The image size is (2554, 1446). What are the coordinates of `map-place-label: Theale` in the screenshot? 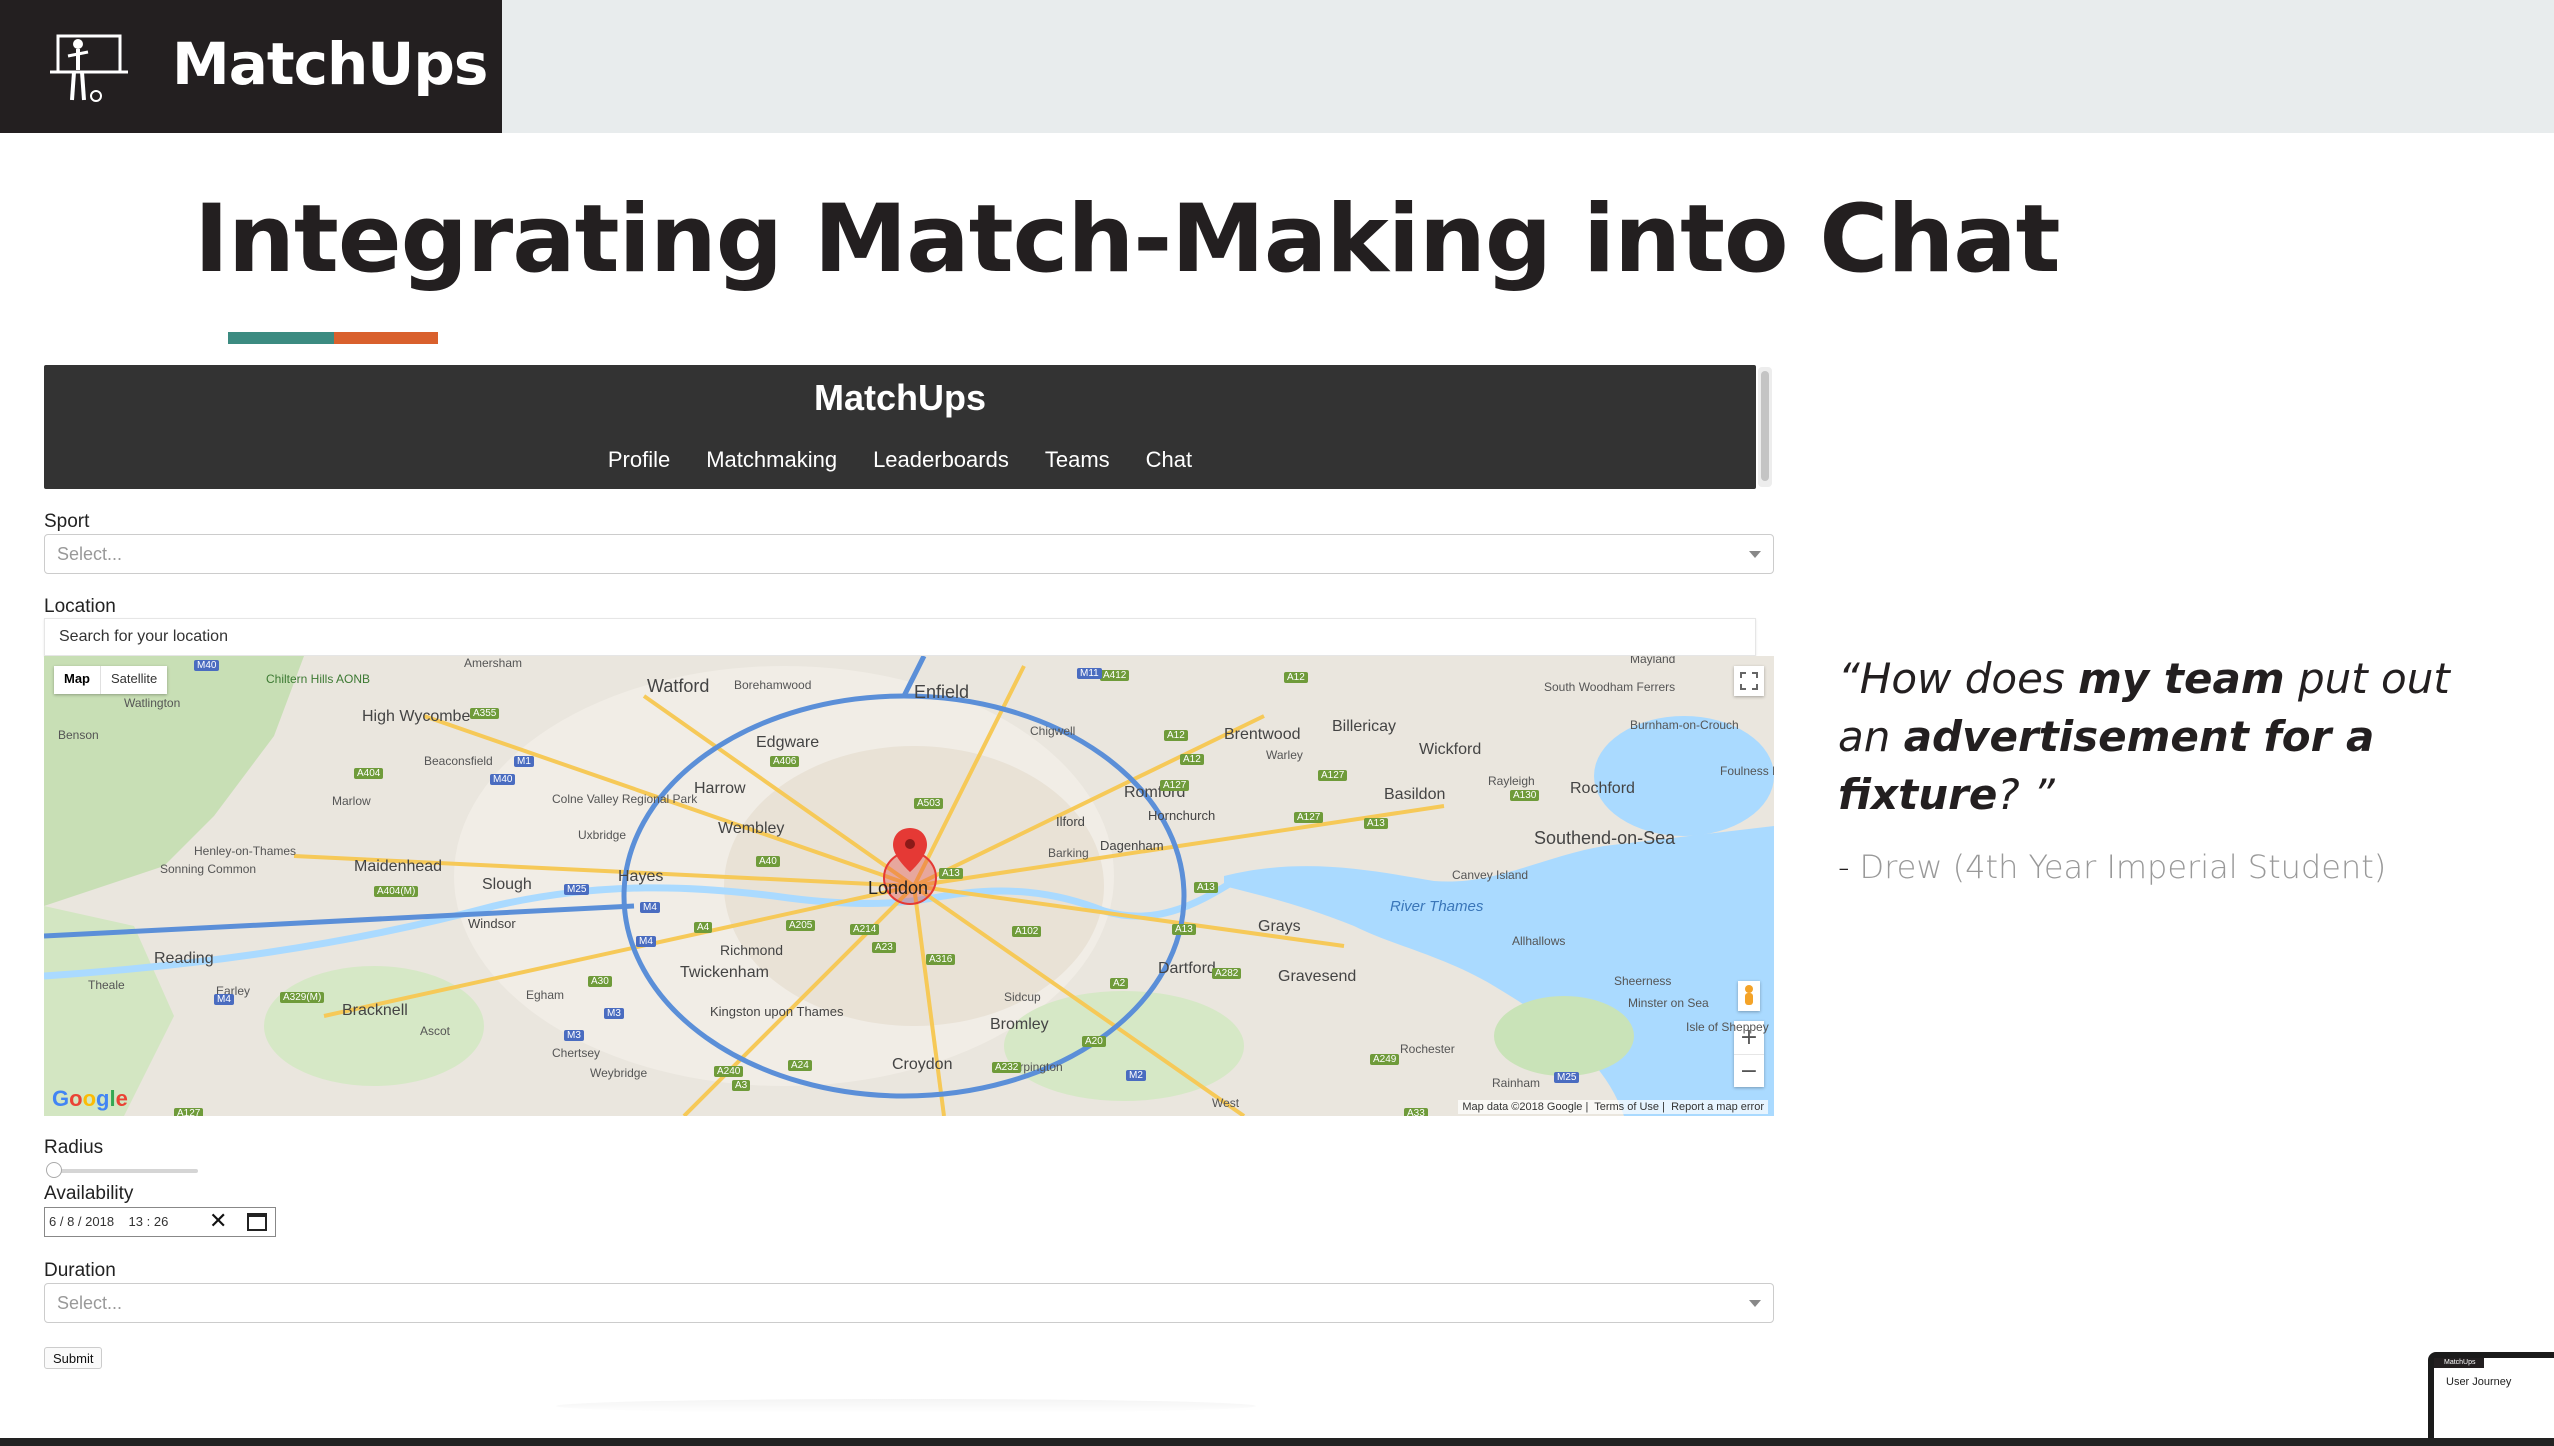 It's located at (106, 985).